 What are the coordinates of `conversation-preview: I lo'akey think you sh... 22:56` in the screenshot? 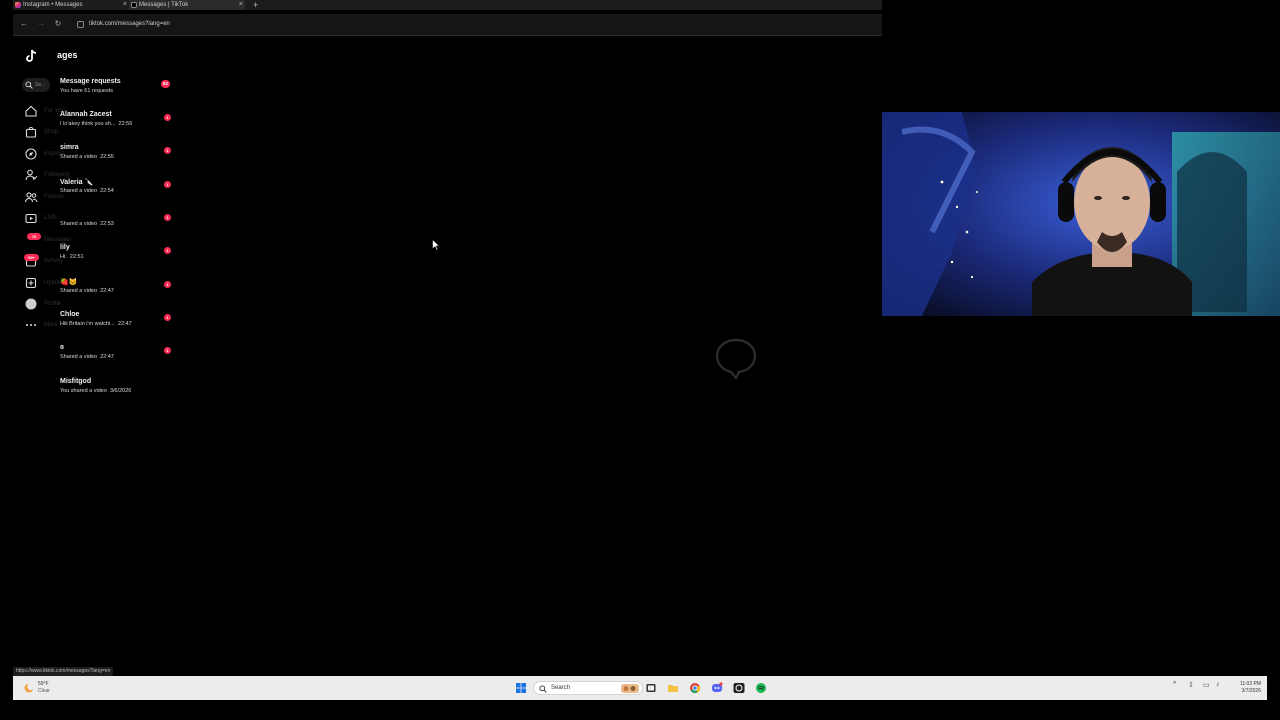 It's located at (96, 124).